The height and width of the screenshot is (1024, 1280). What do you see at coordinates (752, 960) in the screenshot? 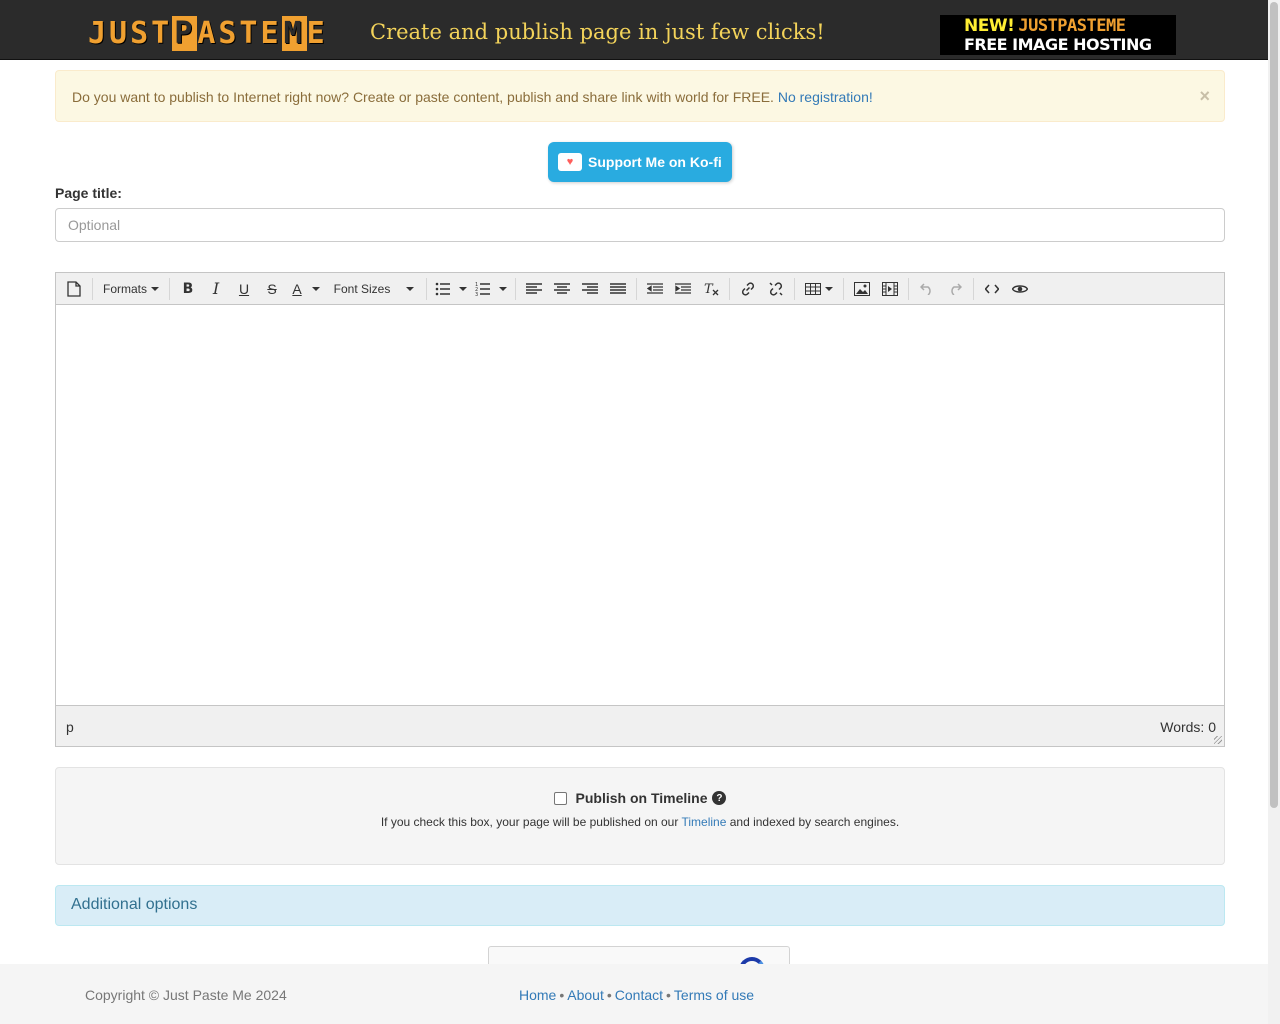
I see `recaptcha-icon` at bounding box center [752, 960].